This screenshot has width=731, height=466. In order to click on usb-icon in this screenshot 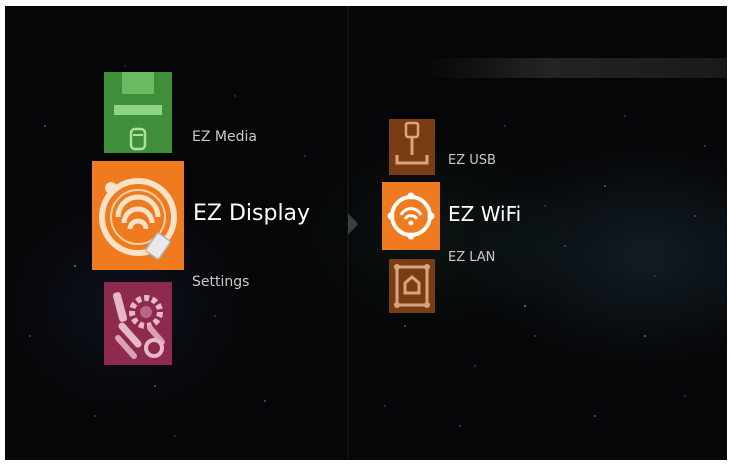, I will do `click(412, 143)`.